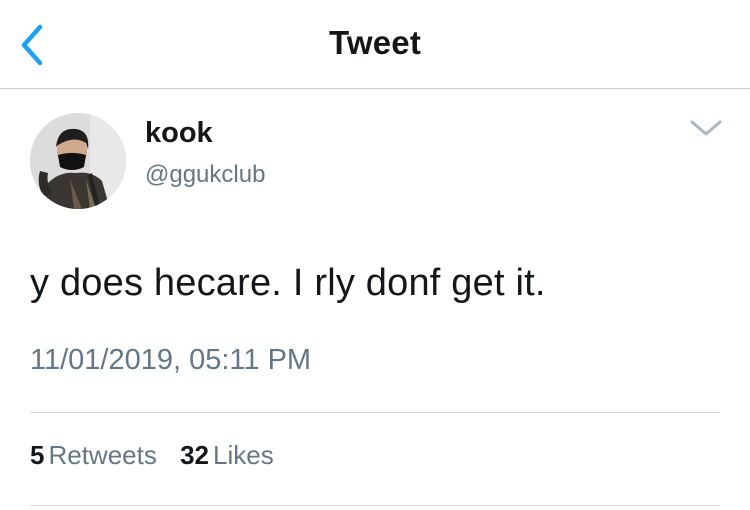 The width and height of the screenshot is (750, 510). I want to click on tweet-stats: 5 Retweets 32 Likes, so click(160, 455).